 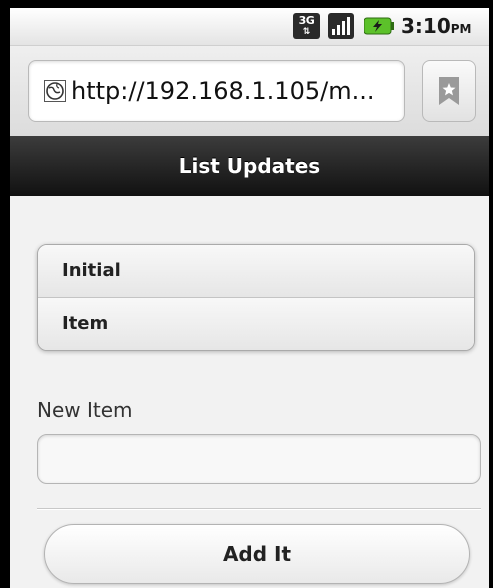 I want to click on add-it-button: Add It, so click(x=257, y=554).